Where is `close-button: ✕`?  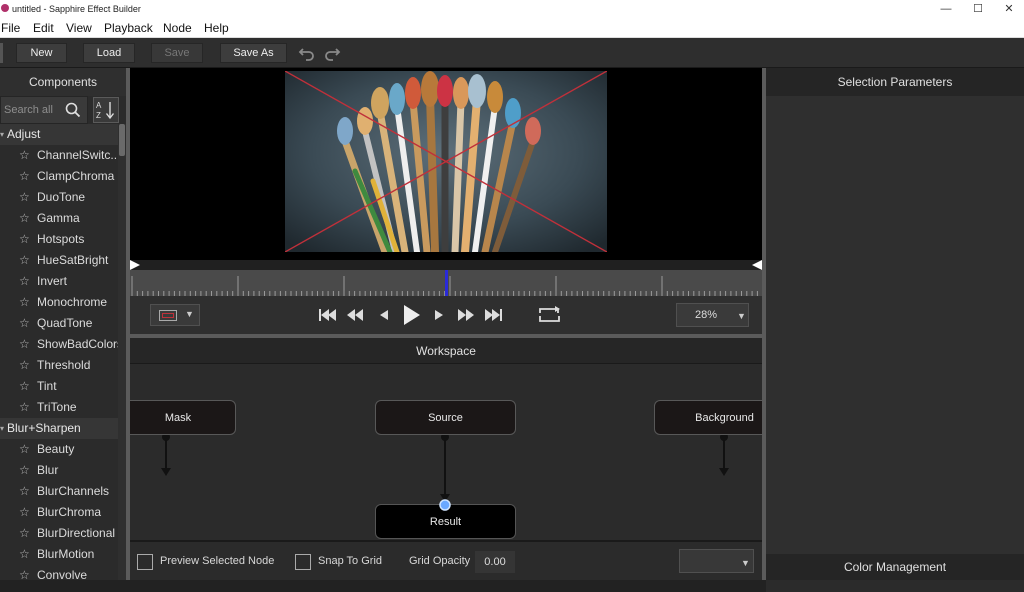
close-button: ✕ is located at coordinates (1009, 9).